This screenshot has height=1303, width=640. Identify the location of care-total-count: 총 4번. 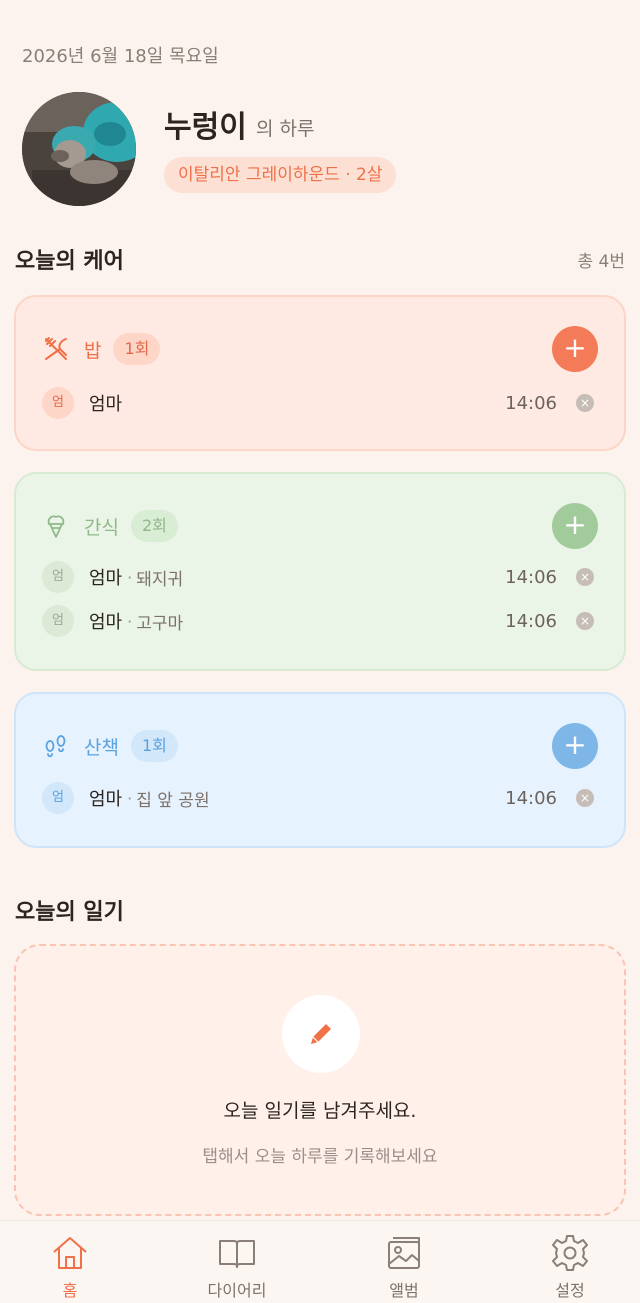
(601, 262).